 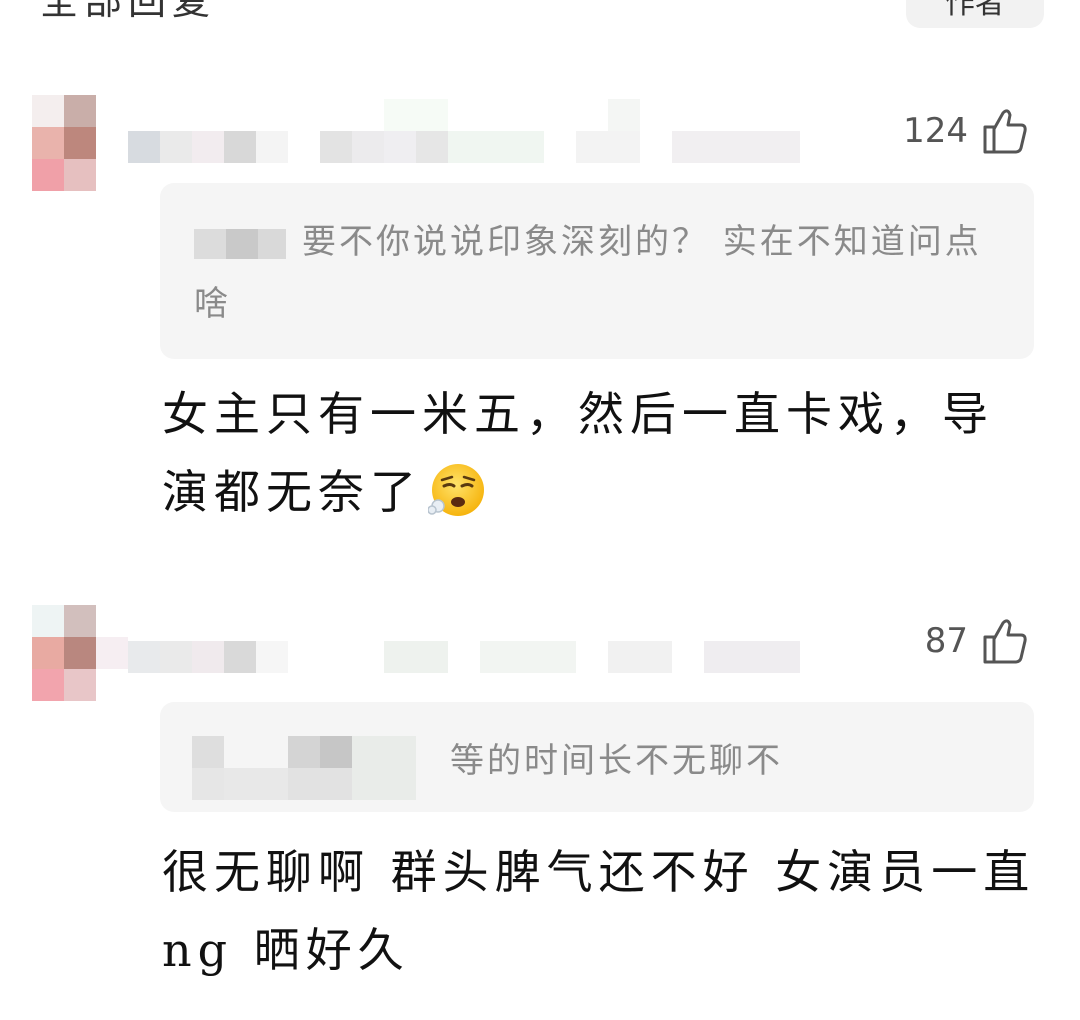 What do you see at coordinates (946, 641) in the screenshot?
I see `like-count: 87` at bounding box center [946, 641].